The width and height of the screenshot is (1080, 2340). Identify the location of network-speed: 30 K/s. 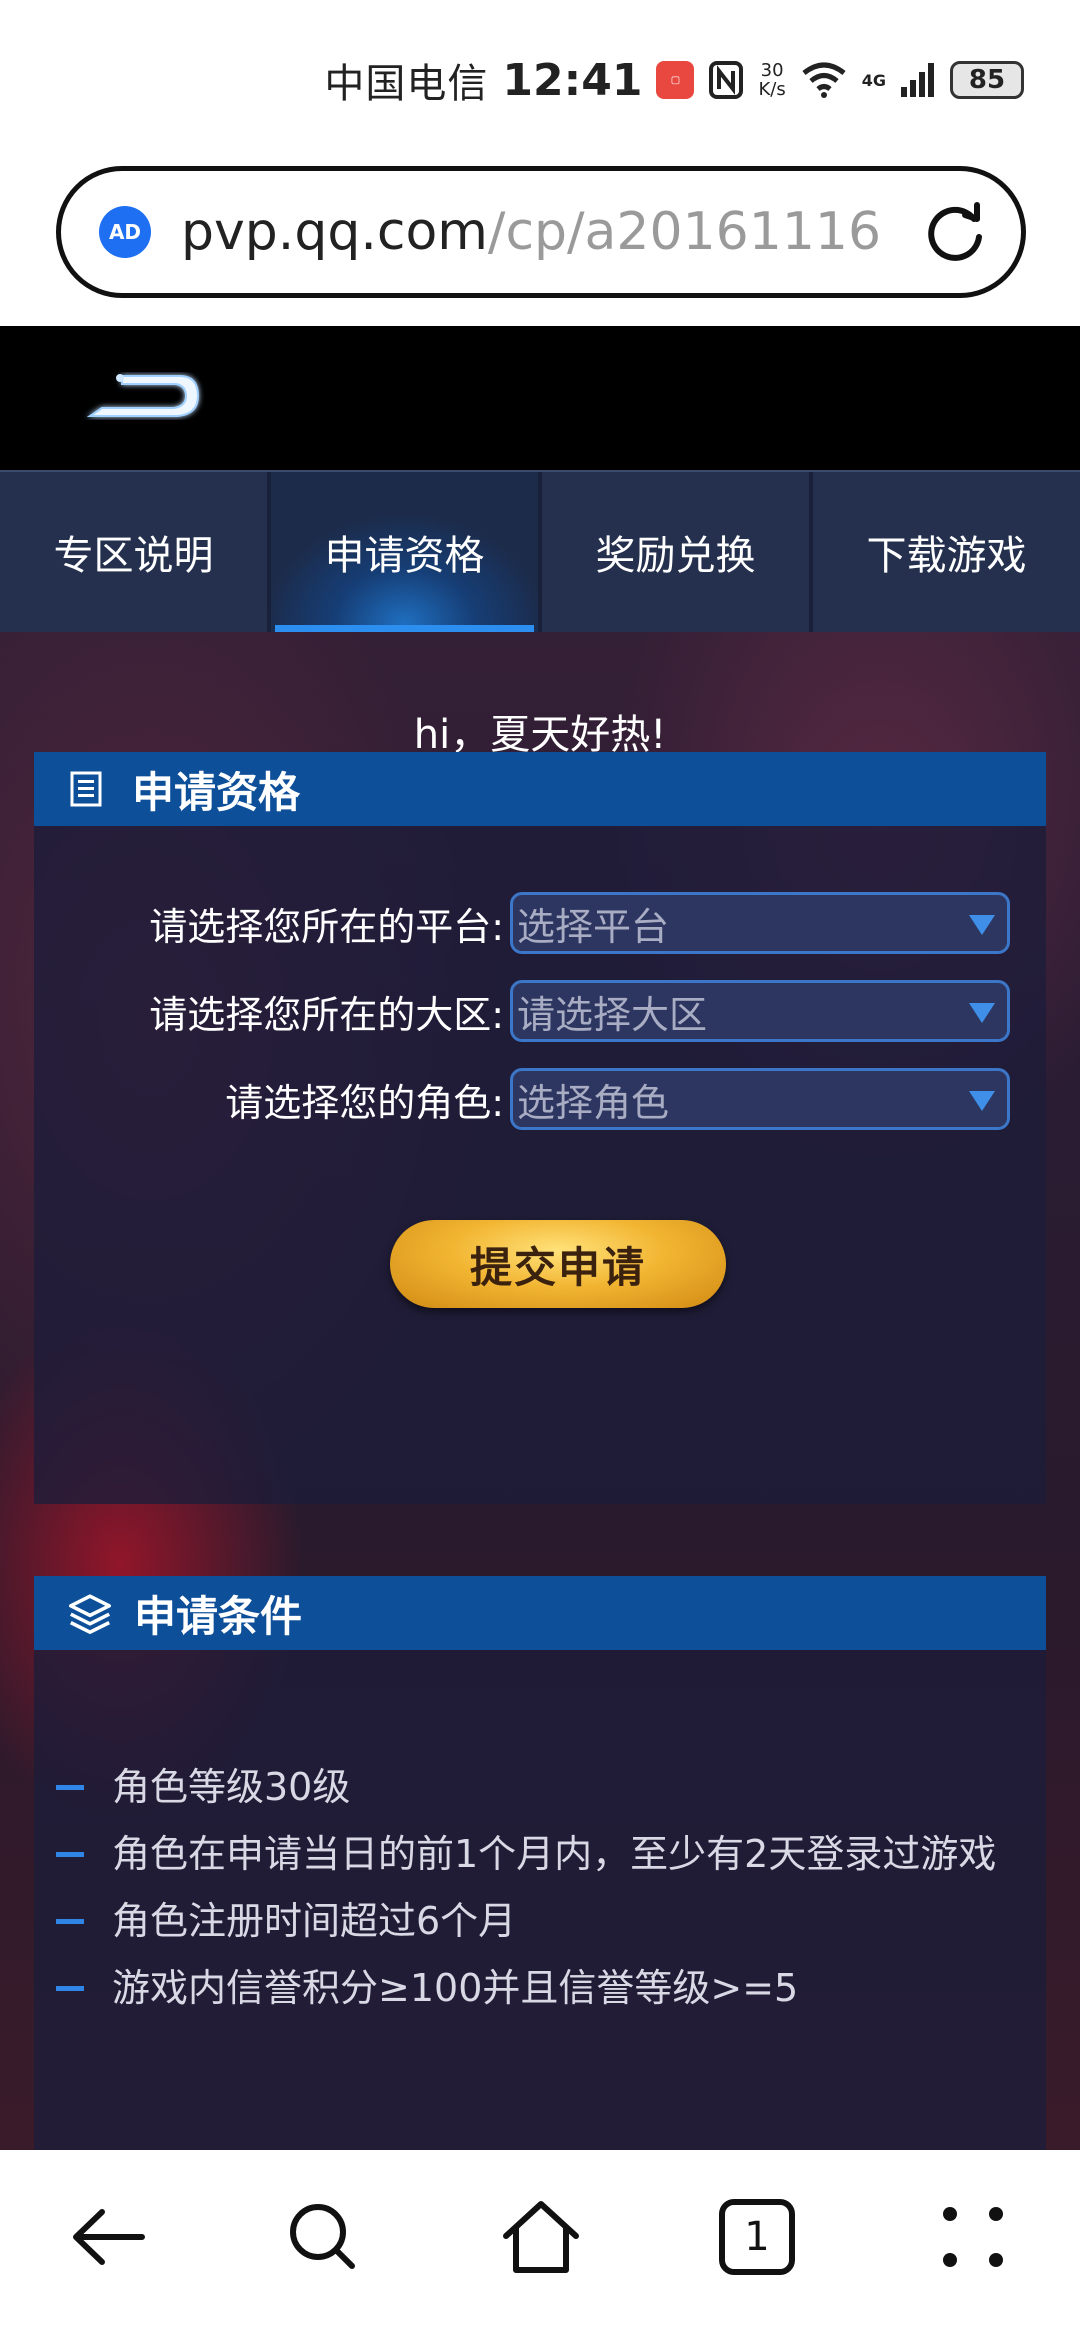
(771, 80).